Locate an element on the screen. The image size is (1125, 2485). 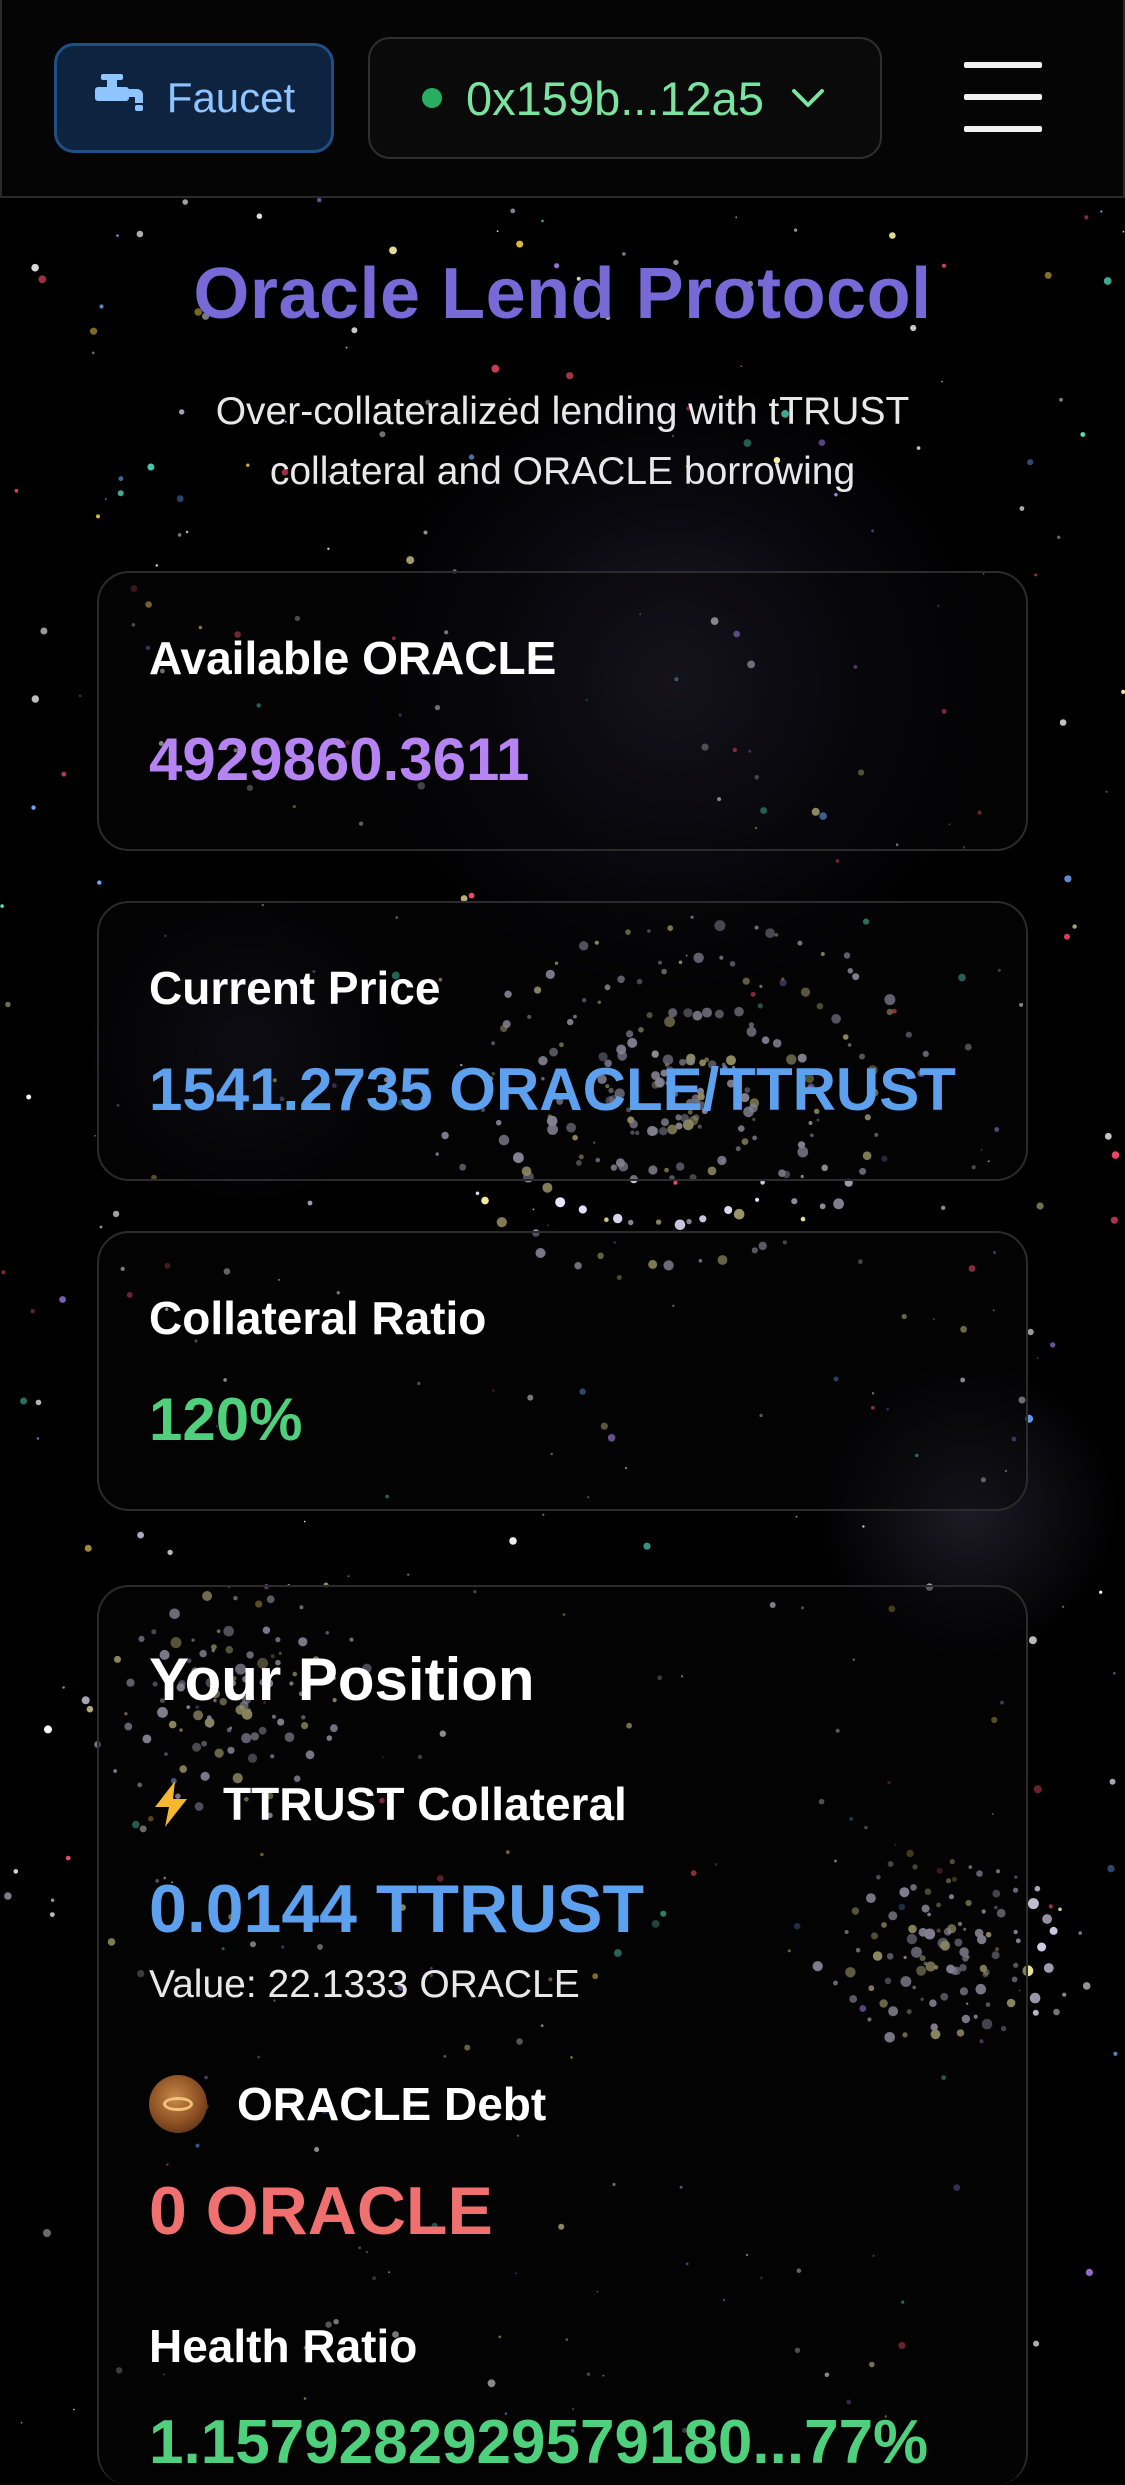
wallet-account-button: 0x159b...12a5 is located at coordinates (625, 98).